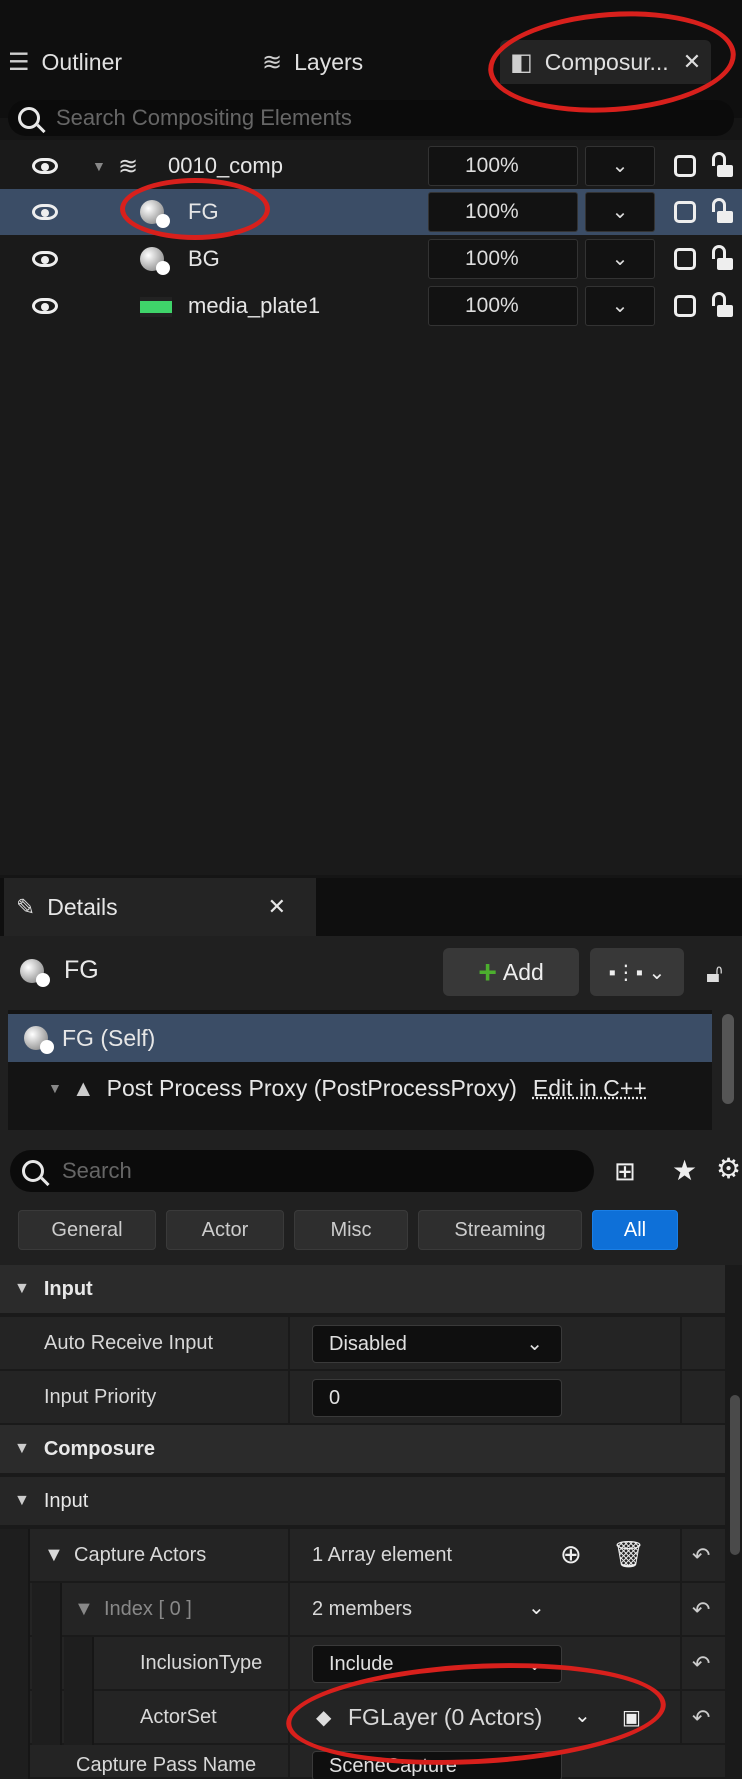  Describe the element at coordinates (362, 1290) in the screenshot. I see `category-input: ▼ Input` at that location.